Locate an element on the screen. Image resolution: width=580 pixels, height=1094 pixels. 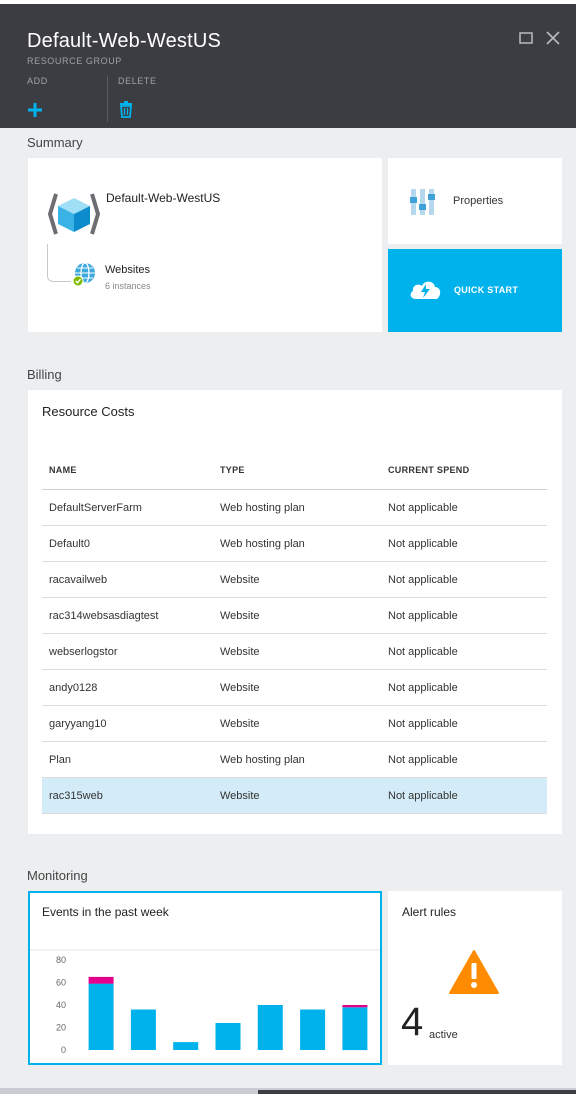
delete-command: DELETE is located at coordinates (148, 99).